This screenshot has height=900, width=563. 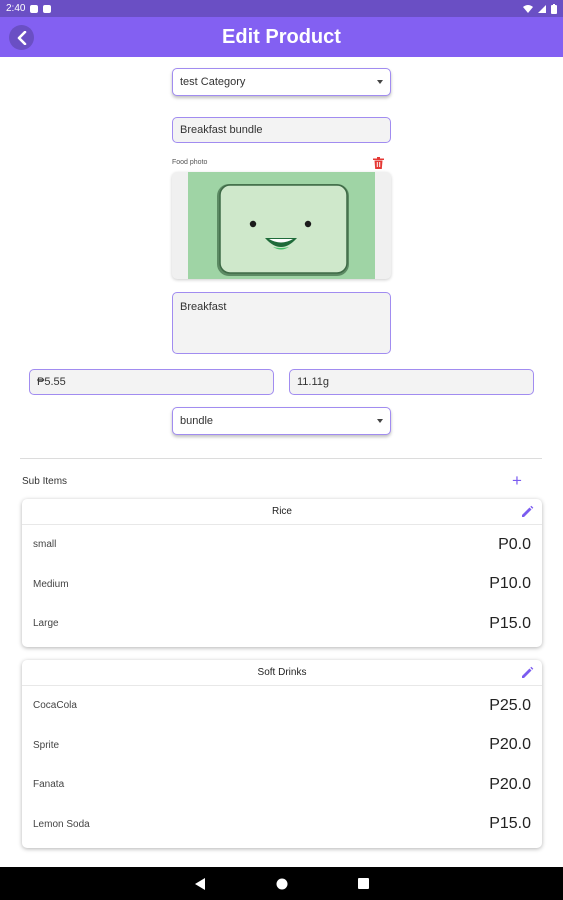 I want to click on nav-back-icon, so click(x=200, y=883).